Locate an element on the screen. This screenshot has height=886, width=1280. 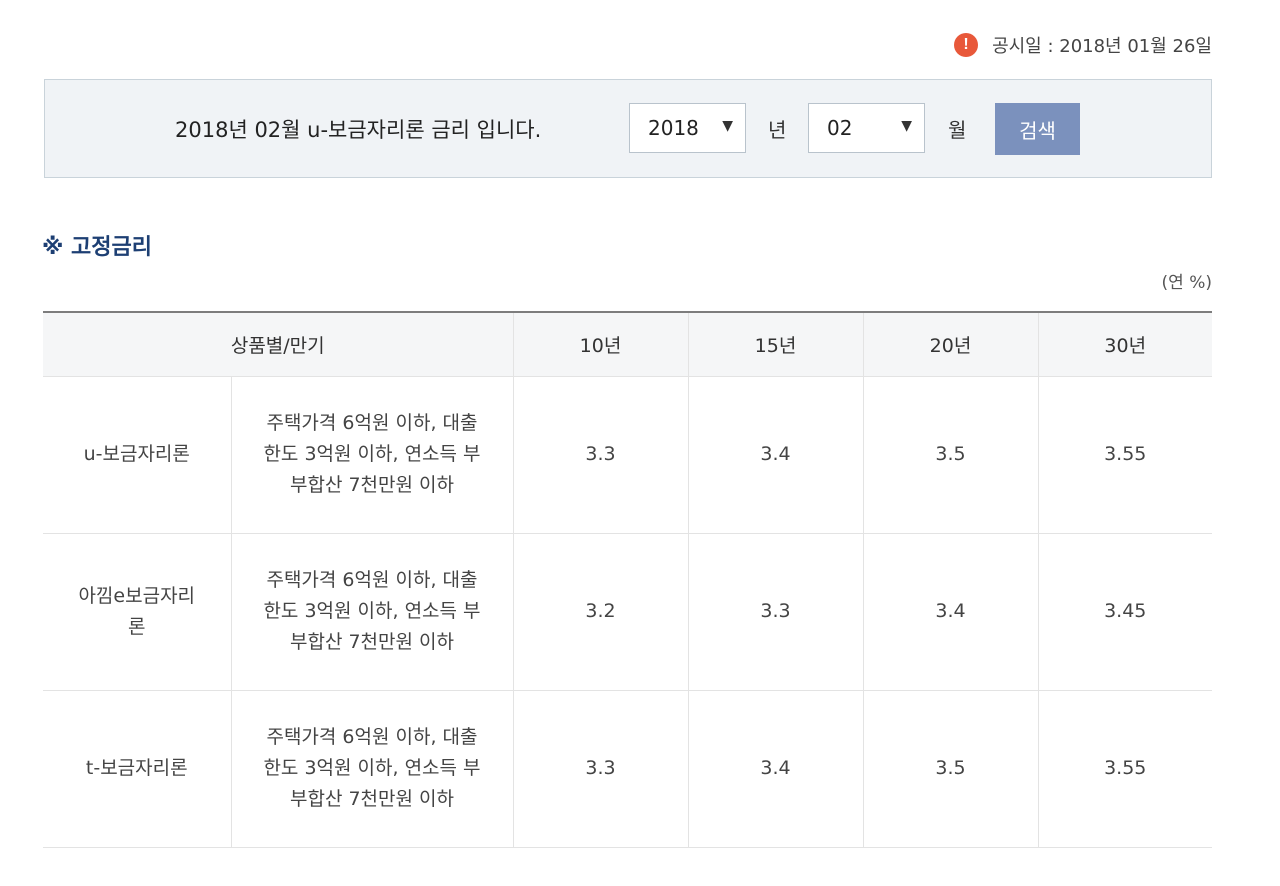
announcement-date-text: 공시일 : 2018년 01월 26일 is located at coordinates (1102, 46).